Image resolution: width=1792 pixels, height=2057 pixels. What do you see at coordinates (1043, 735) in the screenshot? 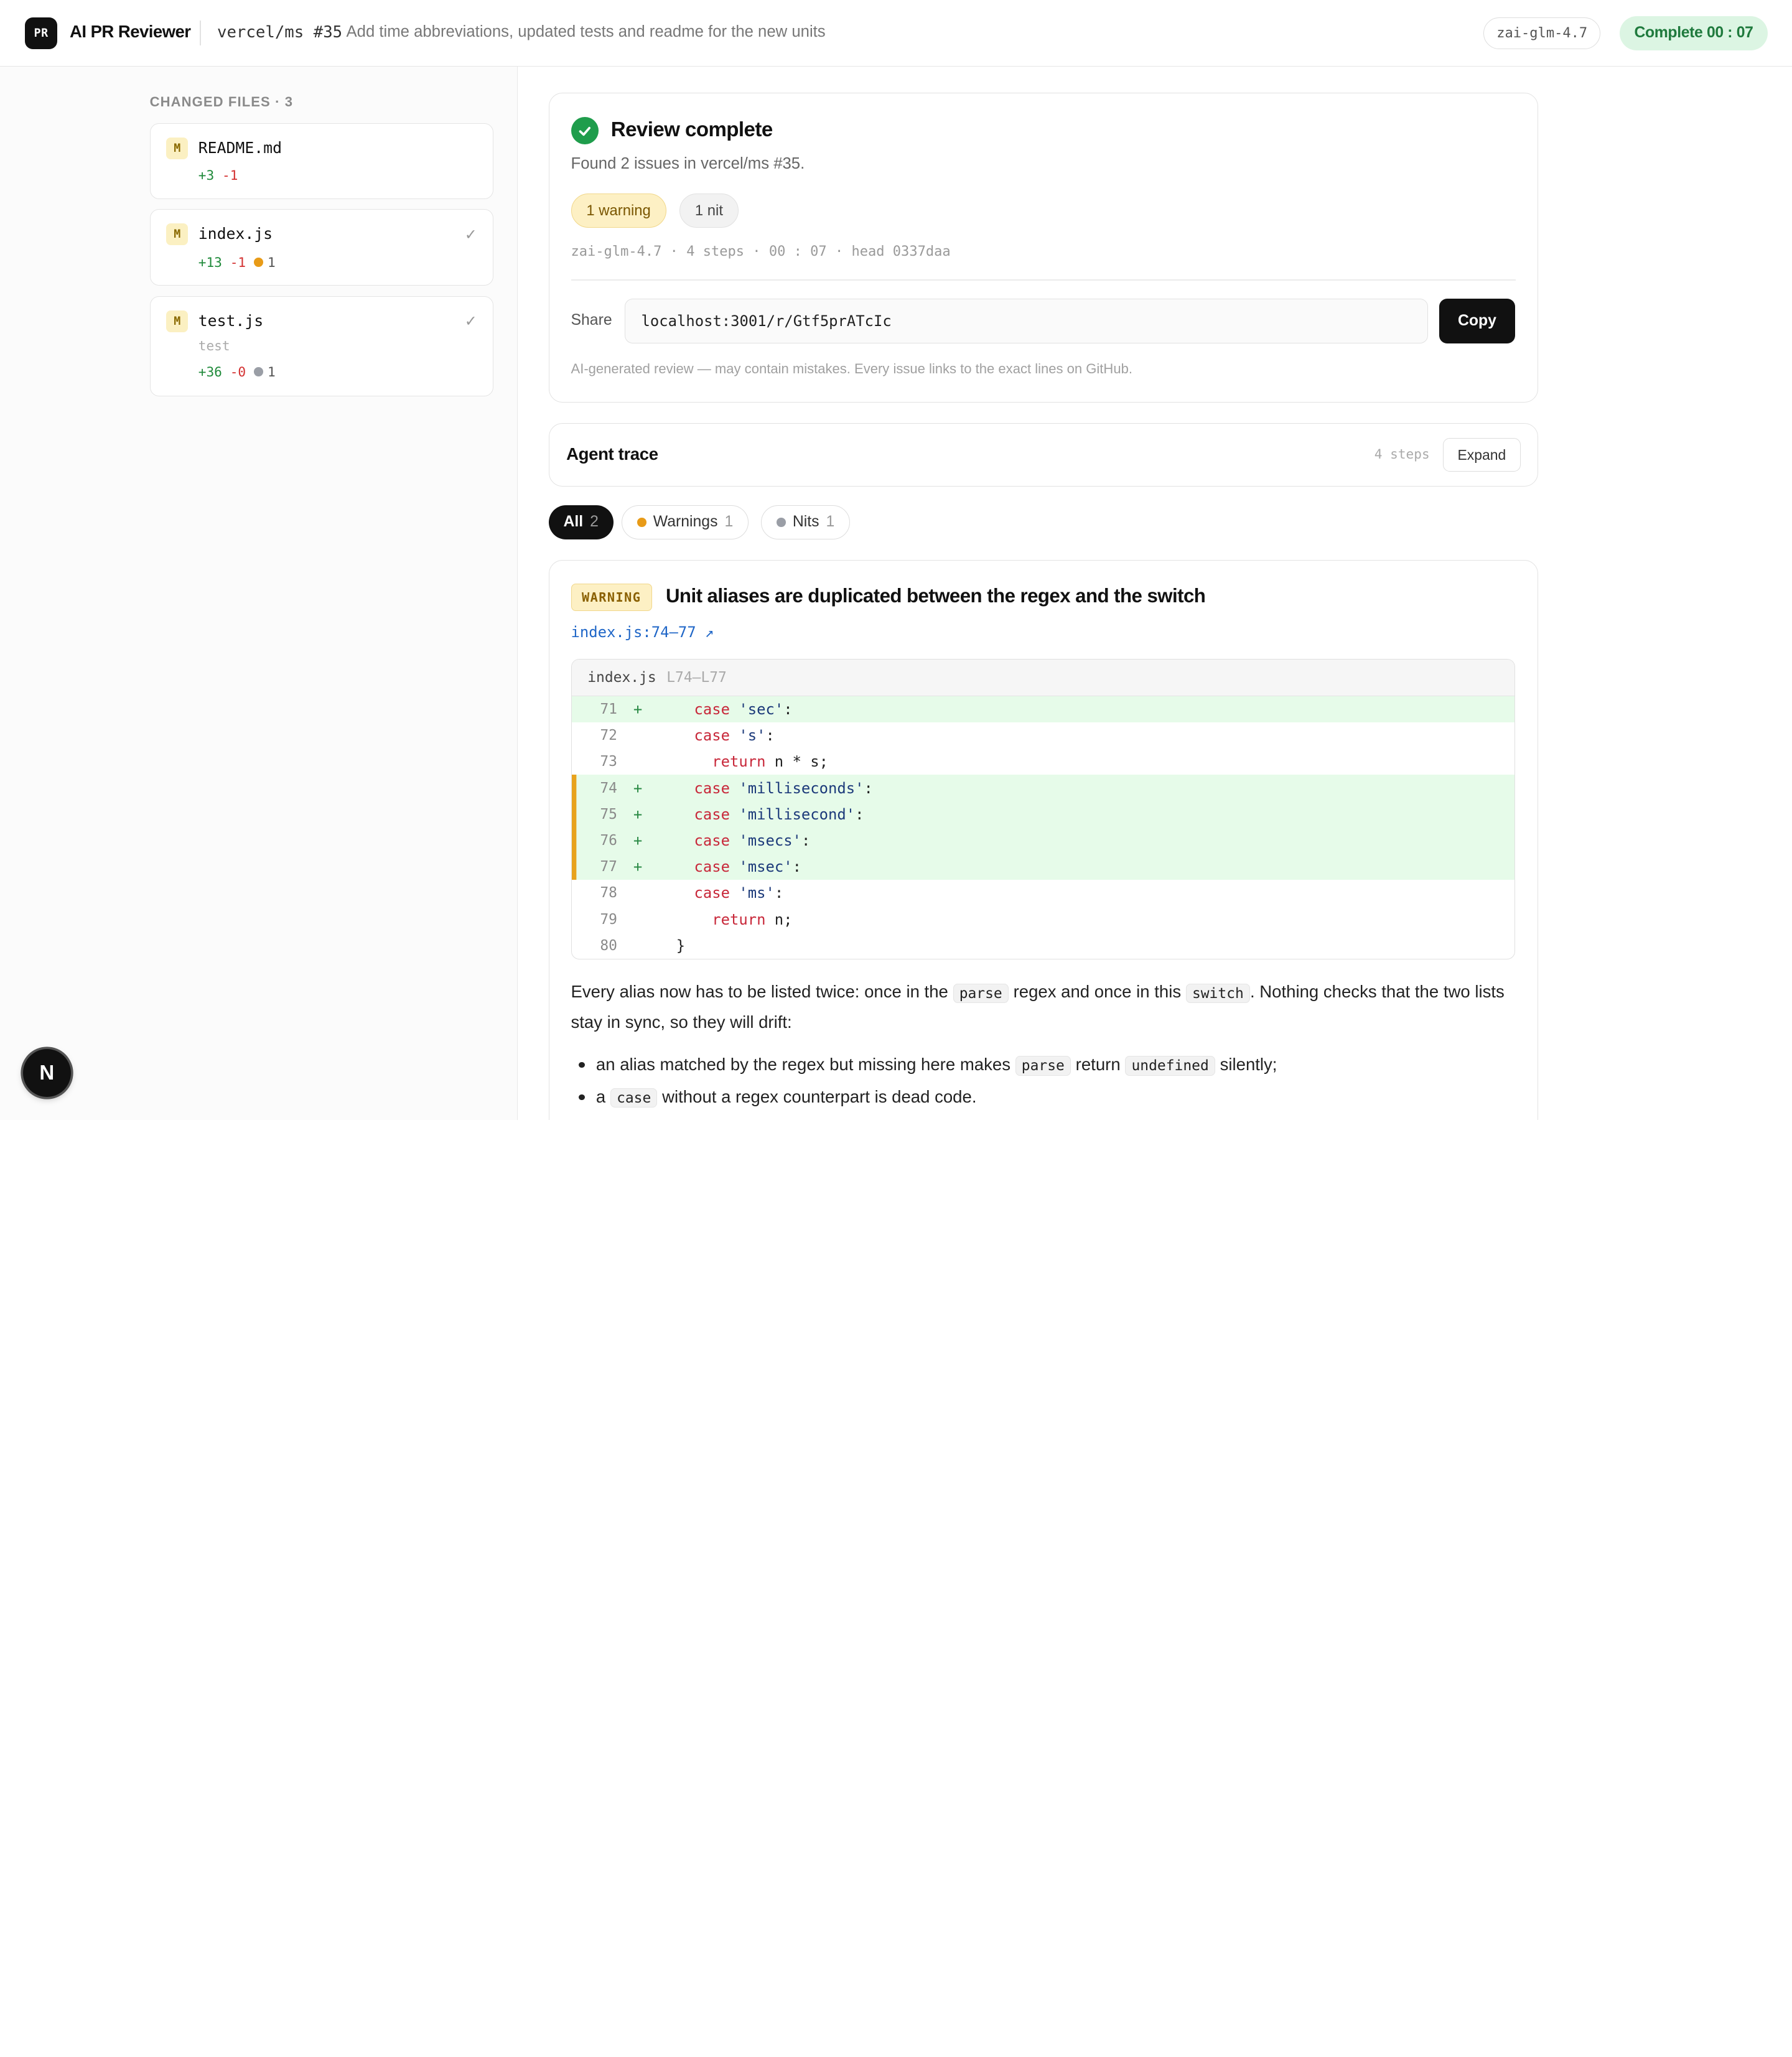
I see `code-line: 72 case 's':` at bounding box center [1043, 735].